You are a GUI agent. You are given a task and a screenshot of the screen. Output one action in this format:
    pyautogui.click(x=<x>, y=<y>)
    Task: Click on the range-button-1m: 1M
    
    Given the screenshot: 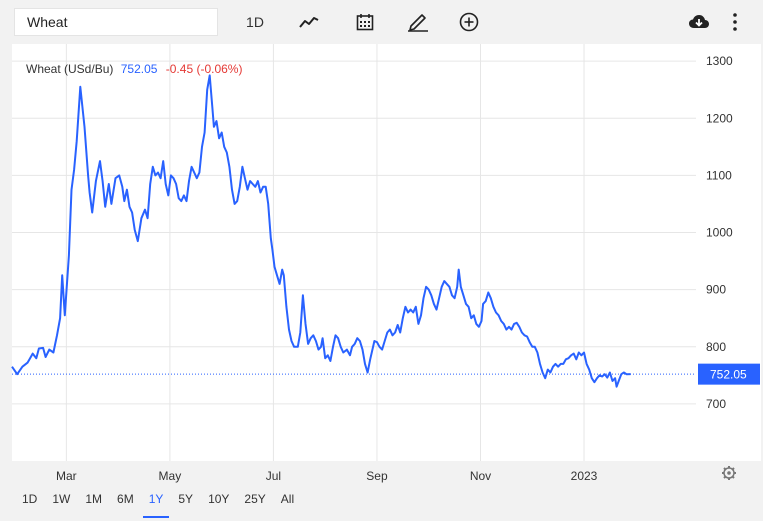 What is the action you would take?
    pyautogui.click(x=93, y=499)
    